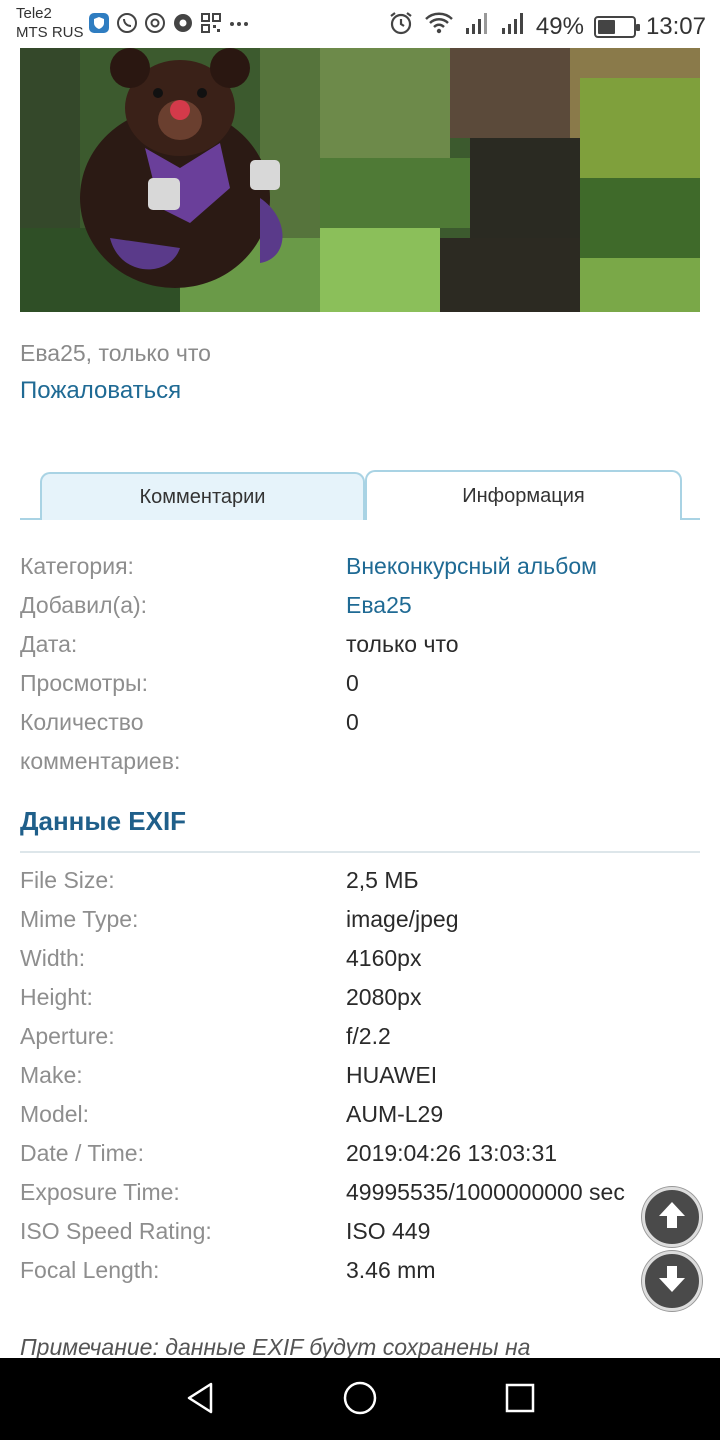 The image size is (720, 1440). I want to click on battery-level, so click(606, 26).